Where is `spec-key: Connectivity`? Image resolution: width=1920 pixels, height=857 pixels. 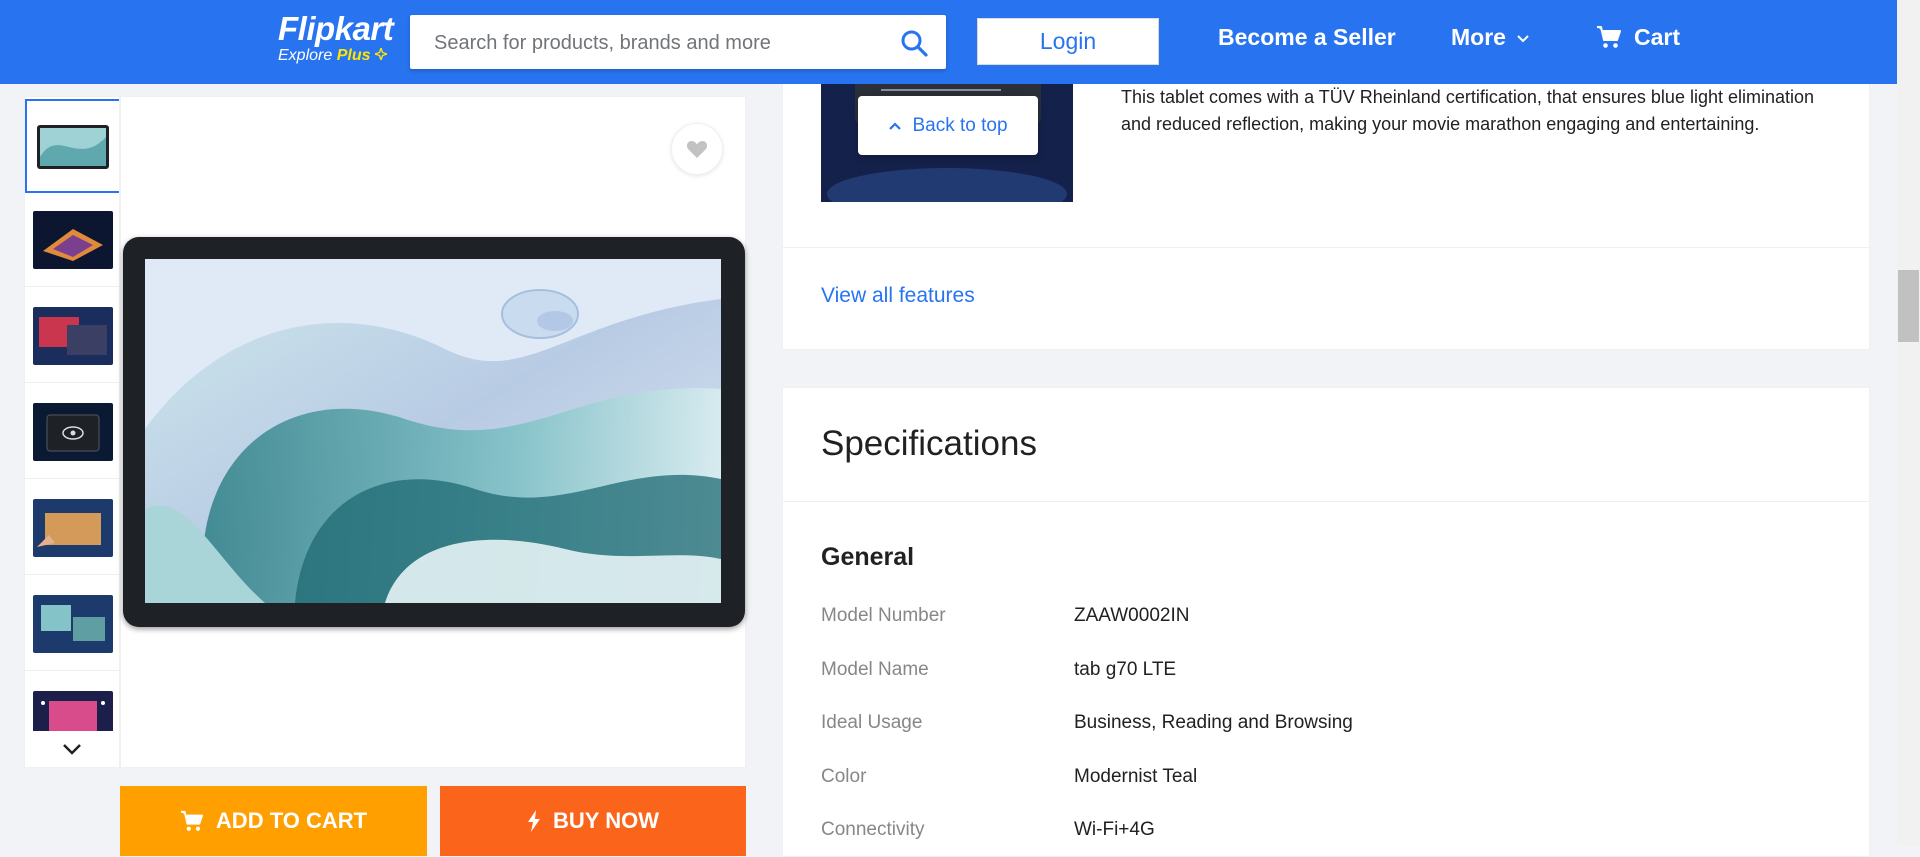
spec-key: Connectivity is located at coordinates (873, 829).